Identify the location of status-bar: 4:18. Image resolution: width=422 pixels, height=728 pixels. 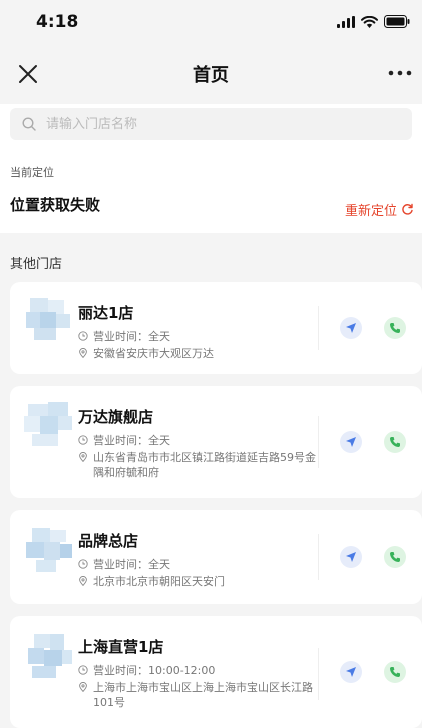
(211, 22).